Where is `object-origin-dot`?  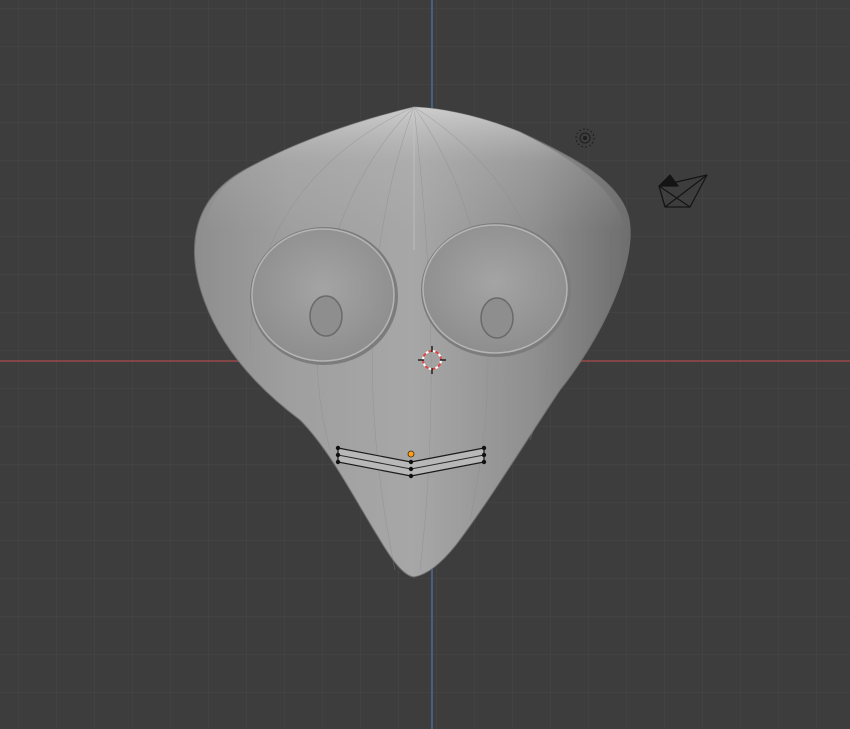
object-origin-dot is located at coordinates (411, 454).